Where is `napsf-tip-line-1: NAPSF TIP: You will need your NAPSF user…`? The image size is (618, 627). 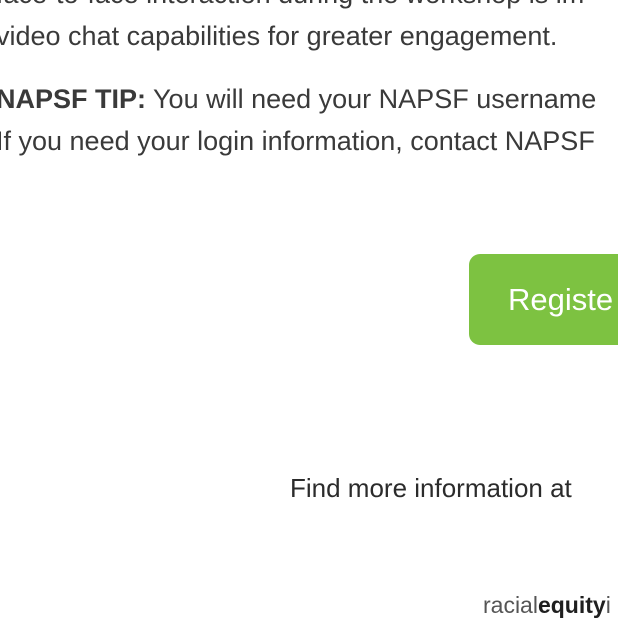
napsf-tip-line-1: NAPSF TIP: You will need your NAPSF user… is located at coordinates (298, 99).